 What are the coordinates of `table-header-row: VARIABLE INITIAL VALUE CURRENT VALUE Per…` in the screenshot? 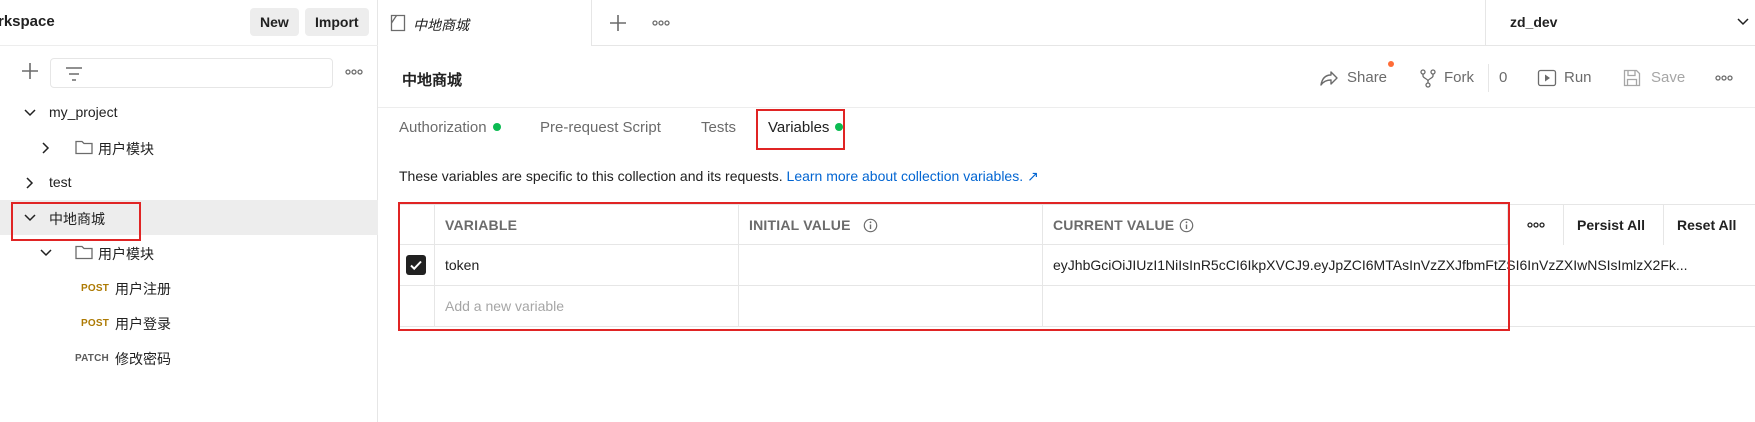 It's located at (1077, 224).